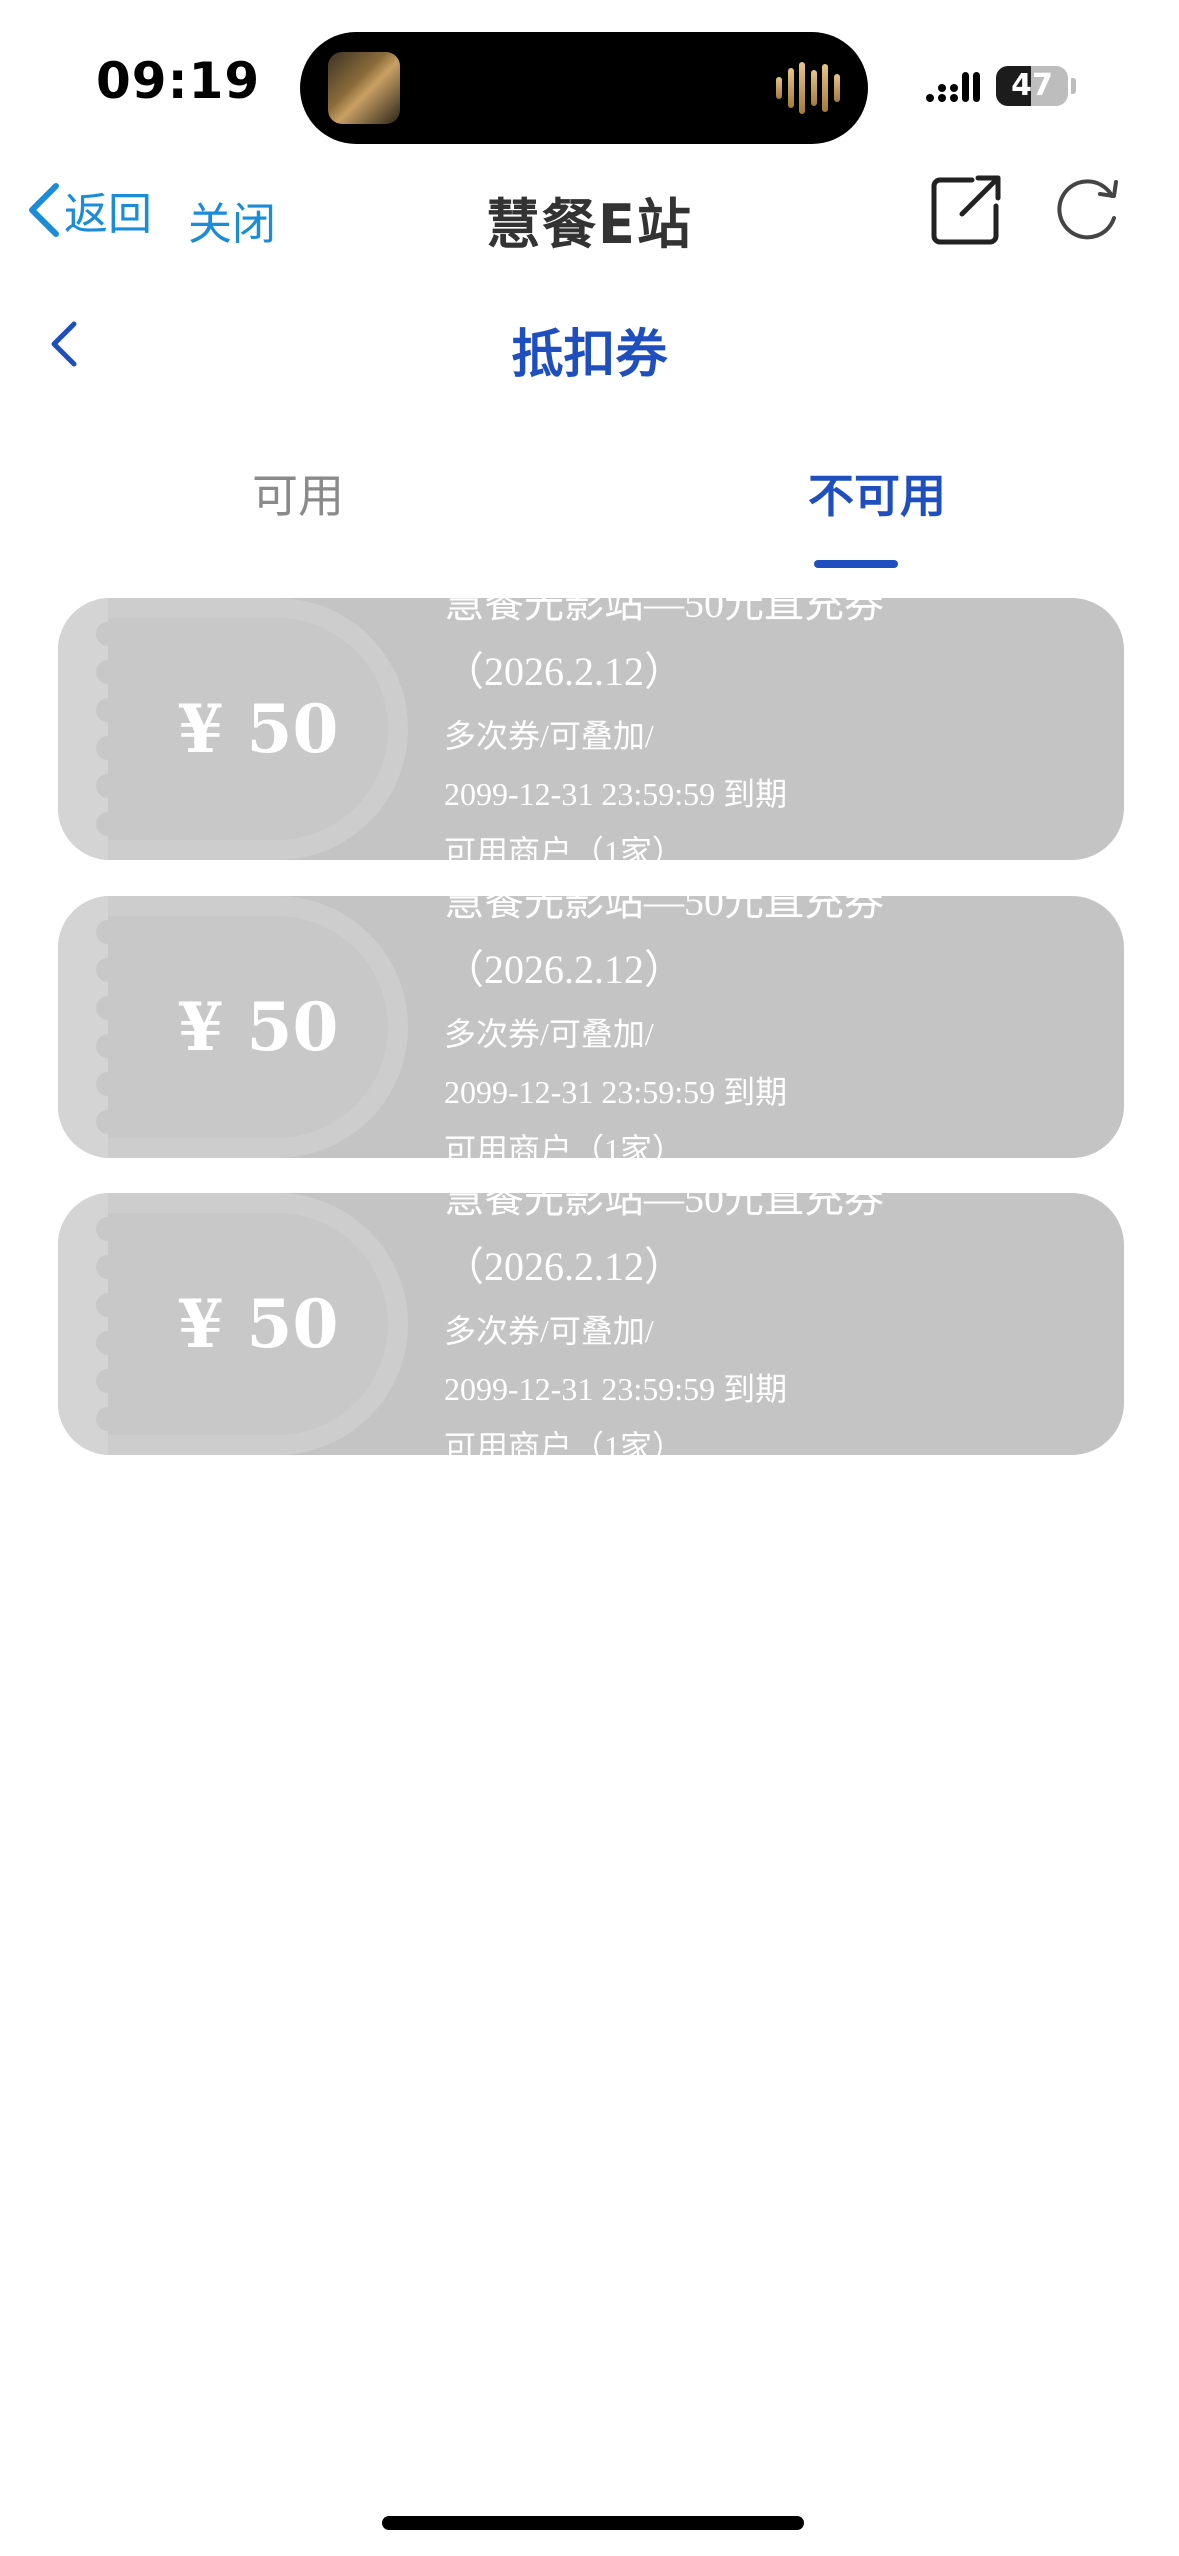 This screenshot has height=2556, width=1179. What do you see at coordinates (584, 88) in the screenshot?
I see `dynamic-island` at bounding box center [584, 88].